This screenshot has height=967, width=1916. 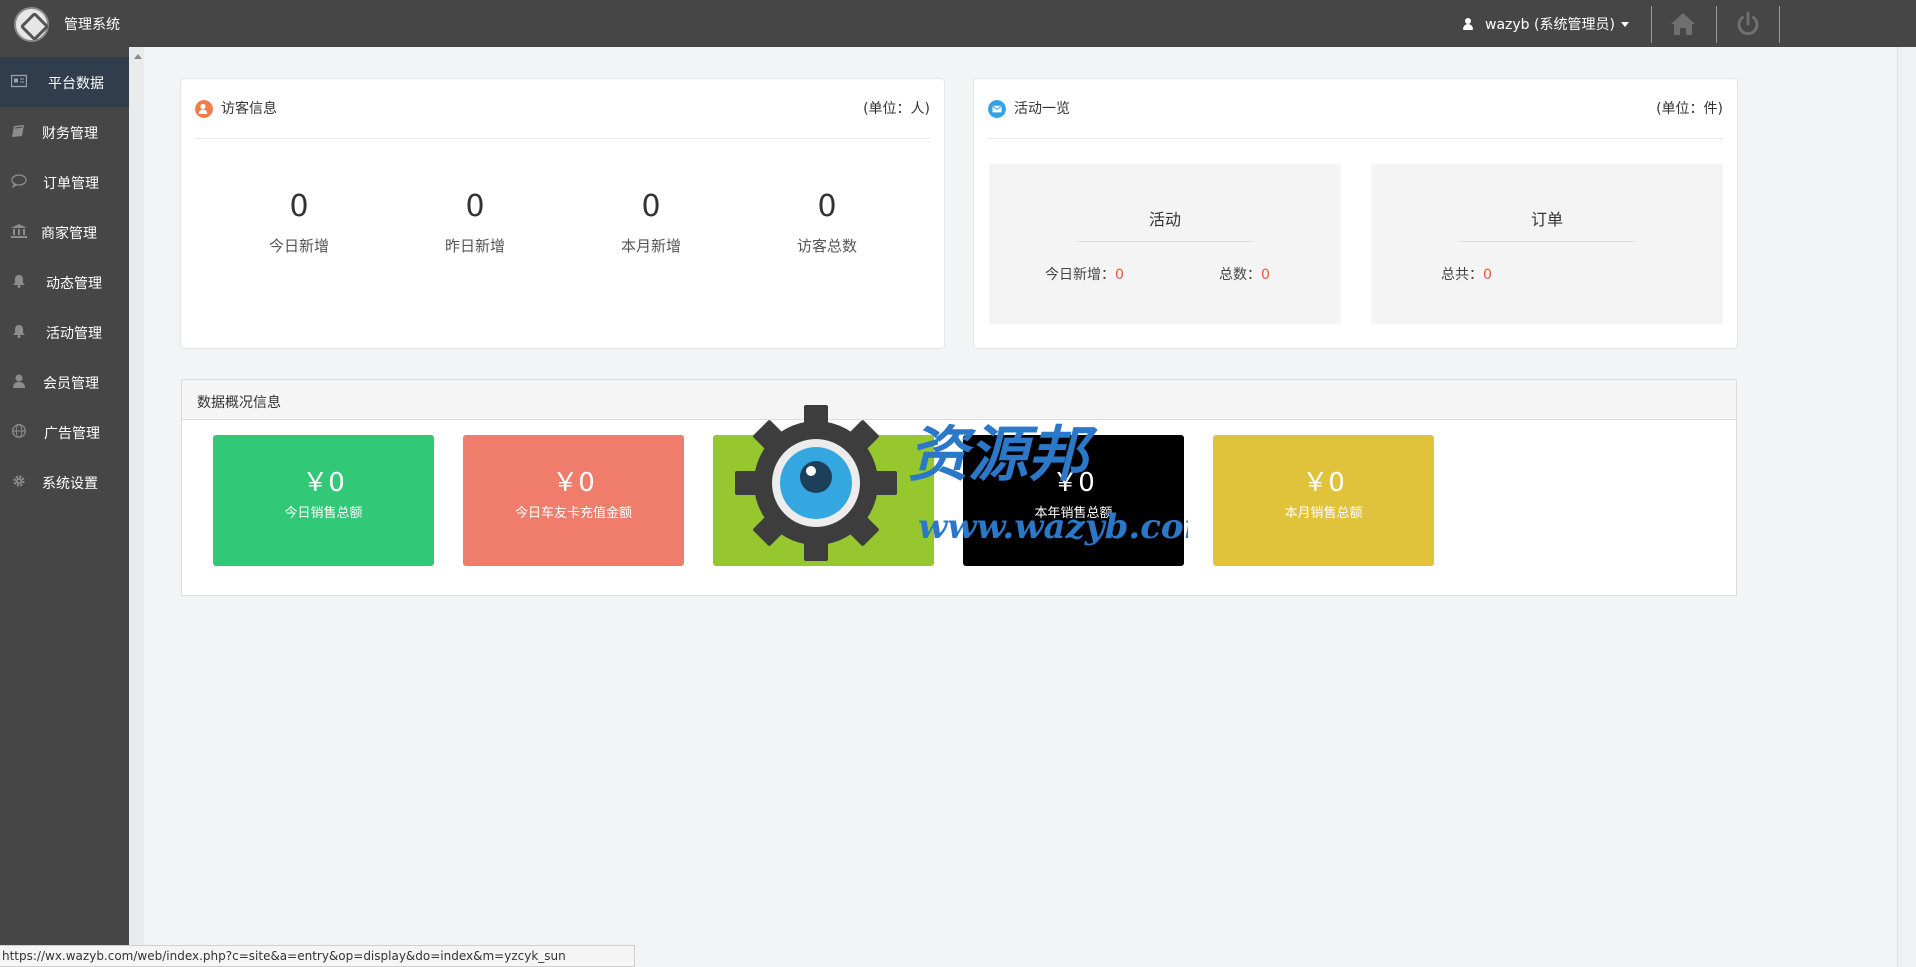 What do you see at coordinates (1119, 275) in the screenshot?
I see `activity-today-value: 0` at bounding box center [1119, 275].